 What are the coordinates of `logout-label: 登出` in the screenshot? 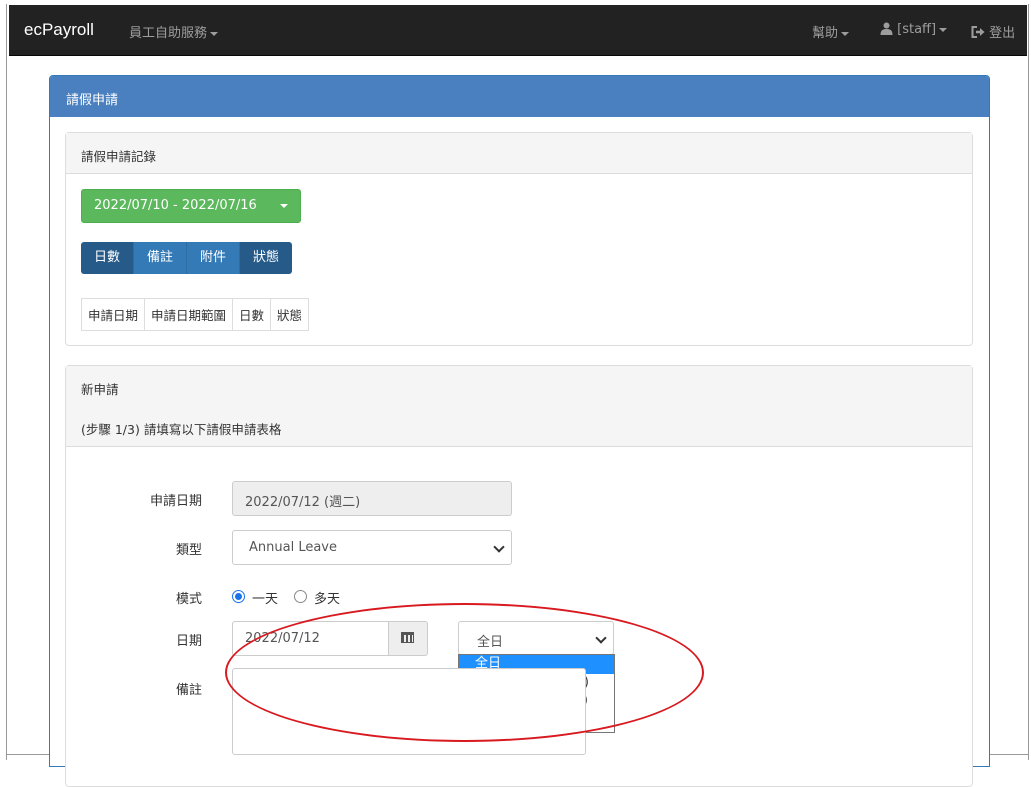 It's located at (1002, 33).